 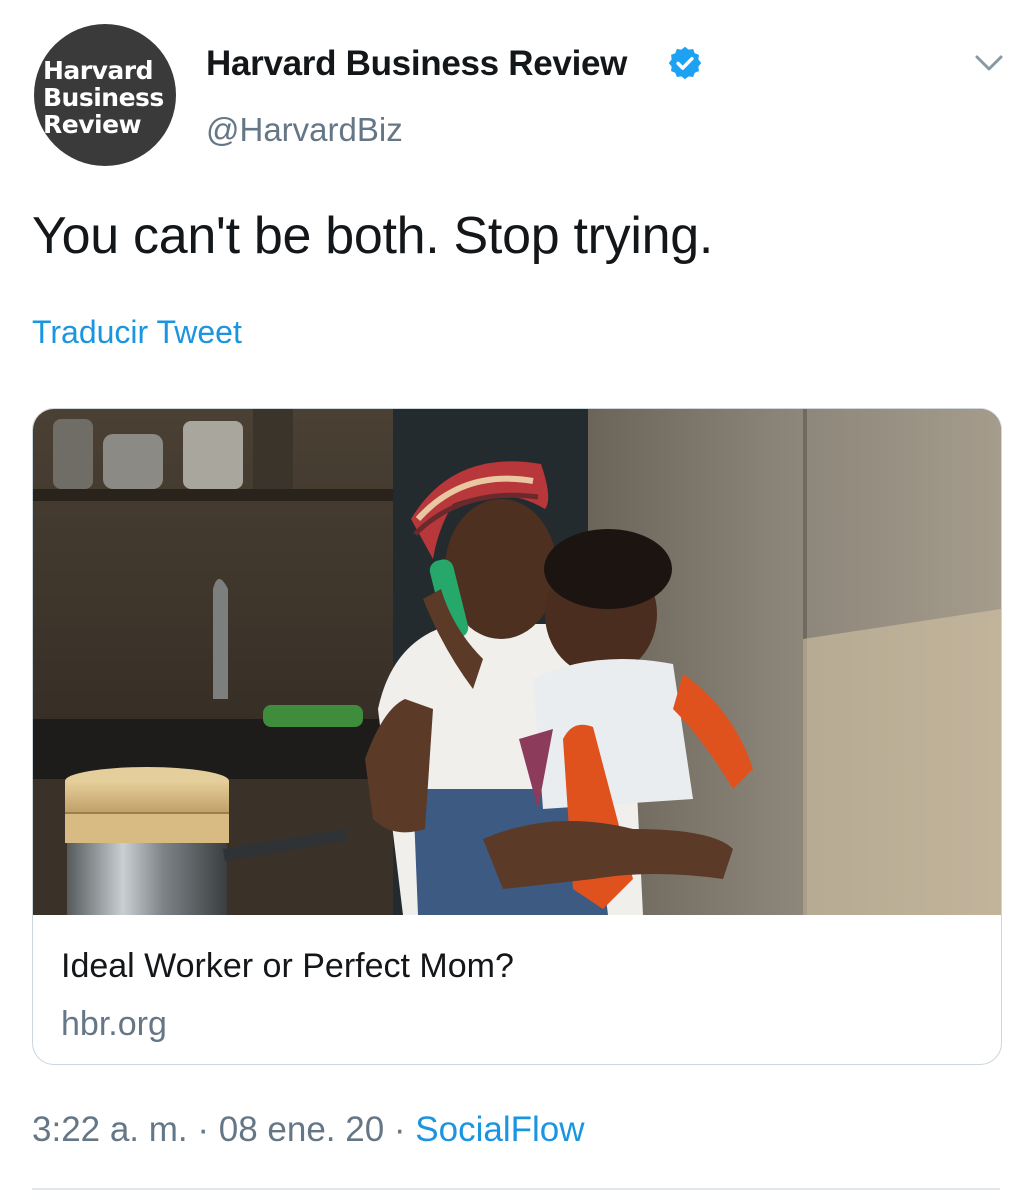 I want to click on avatar-line-3: Review, so click(x=92, y=124).